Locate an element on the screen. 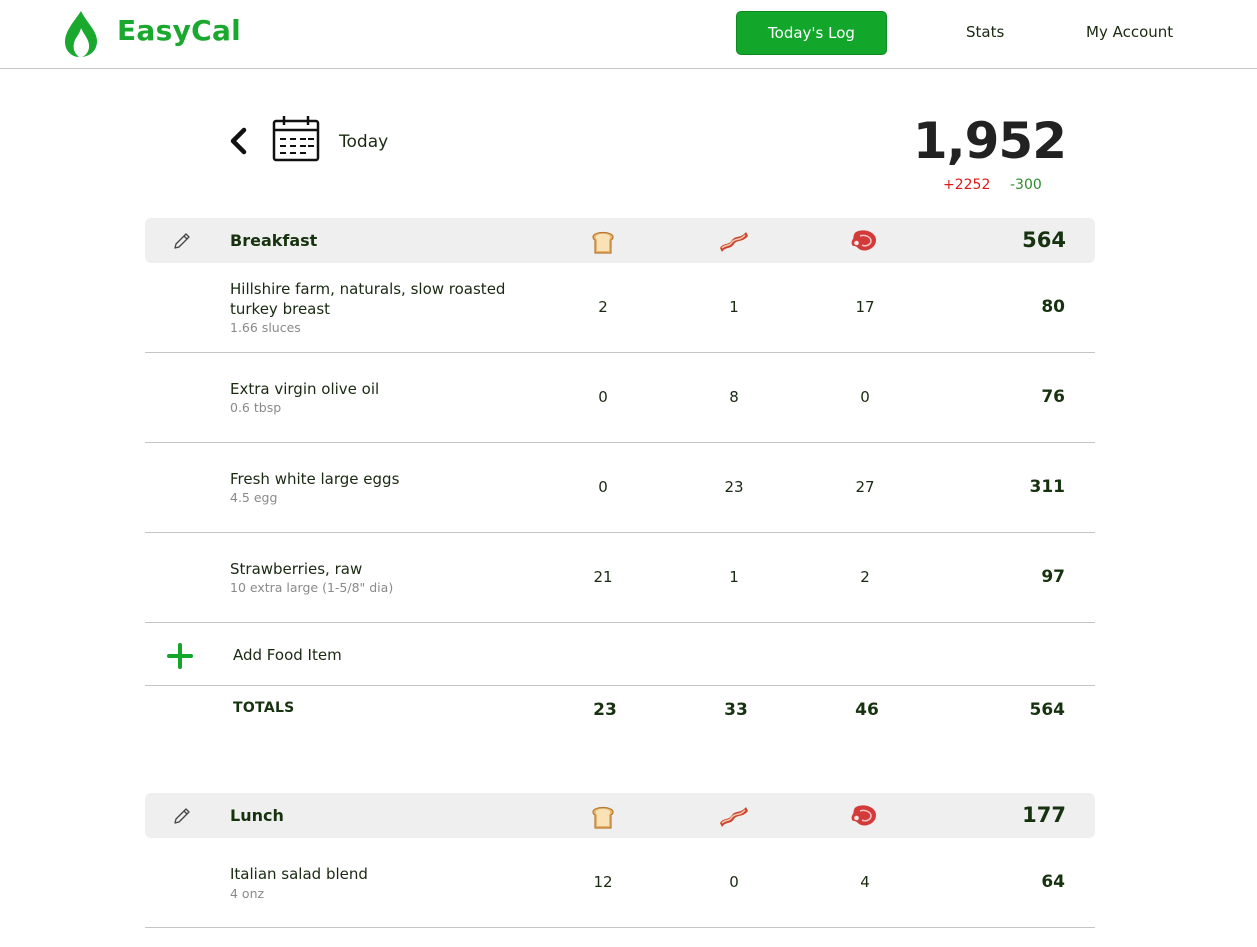  calories-value: 311 is located at coordinates (1047, 487).